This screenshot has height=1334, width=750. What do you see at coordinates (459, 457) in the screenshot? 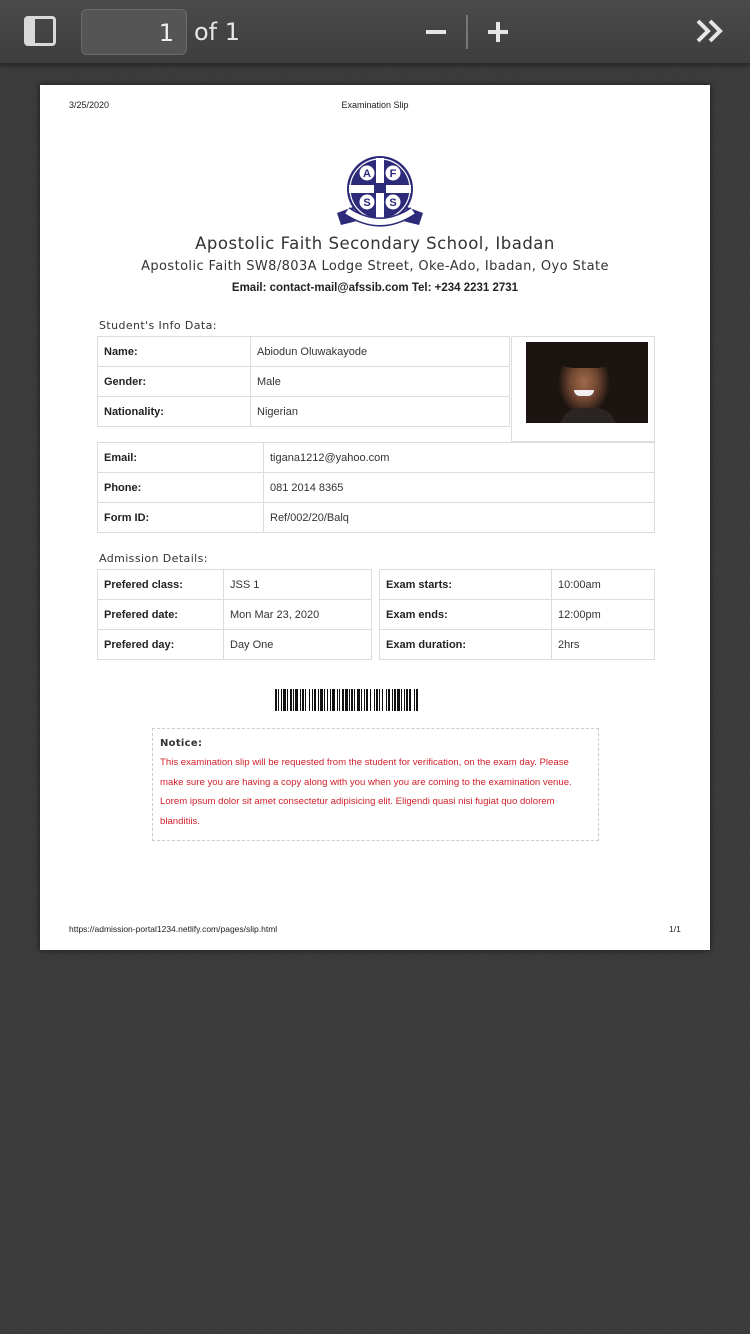
I see `email-value: tigana1212@yahoo.com` at bounding box center [459, 457].